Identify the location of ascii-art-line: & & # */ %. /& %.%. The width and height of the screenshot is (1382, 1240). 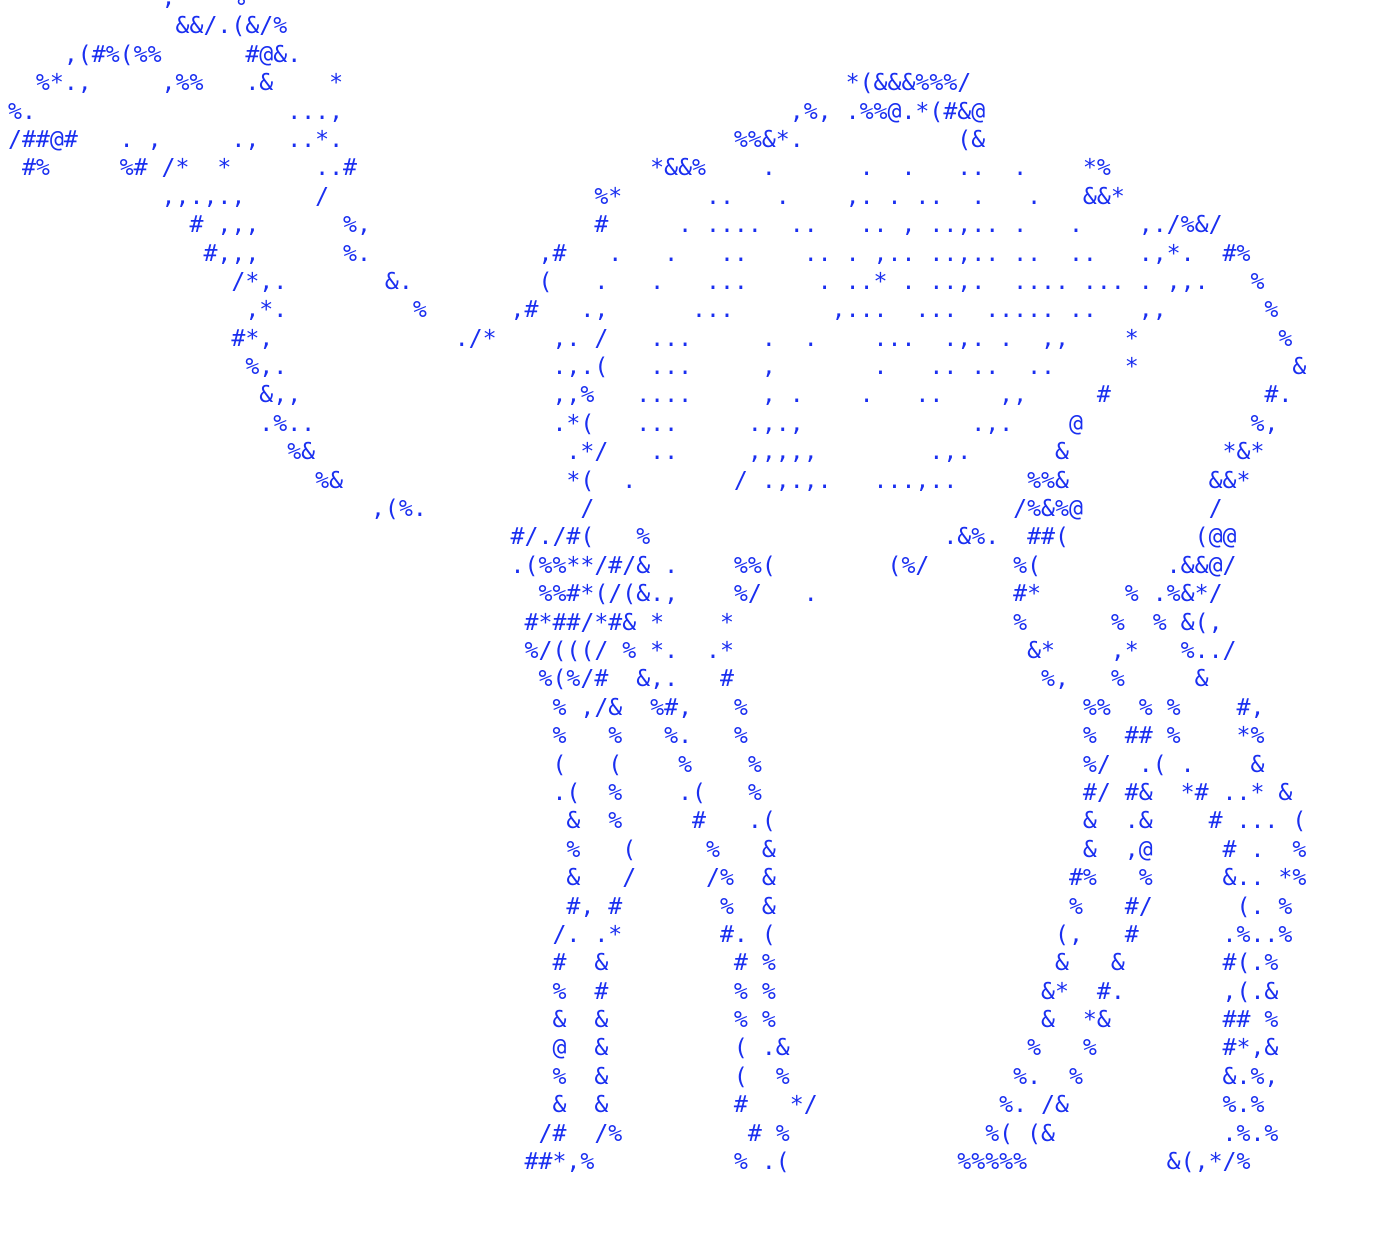
(636, 1105).